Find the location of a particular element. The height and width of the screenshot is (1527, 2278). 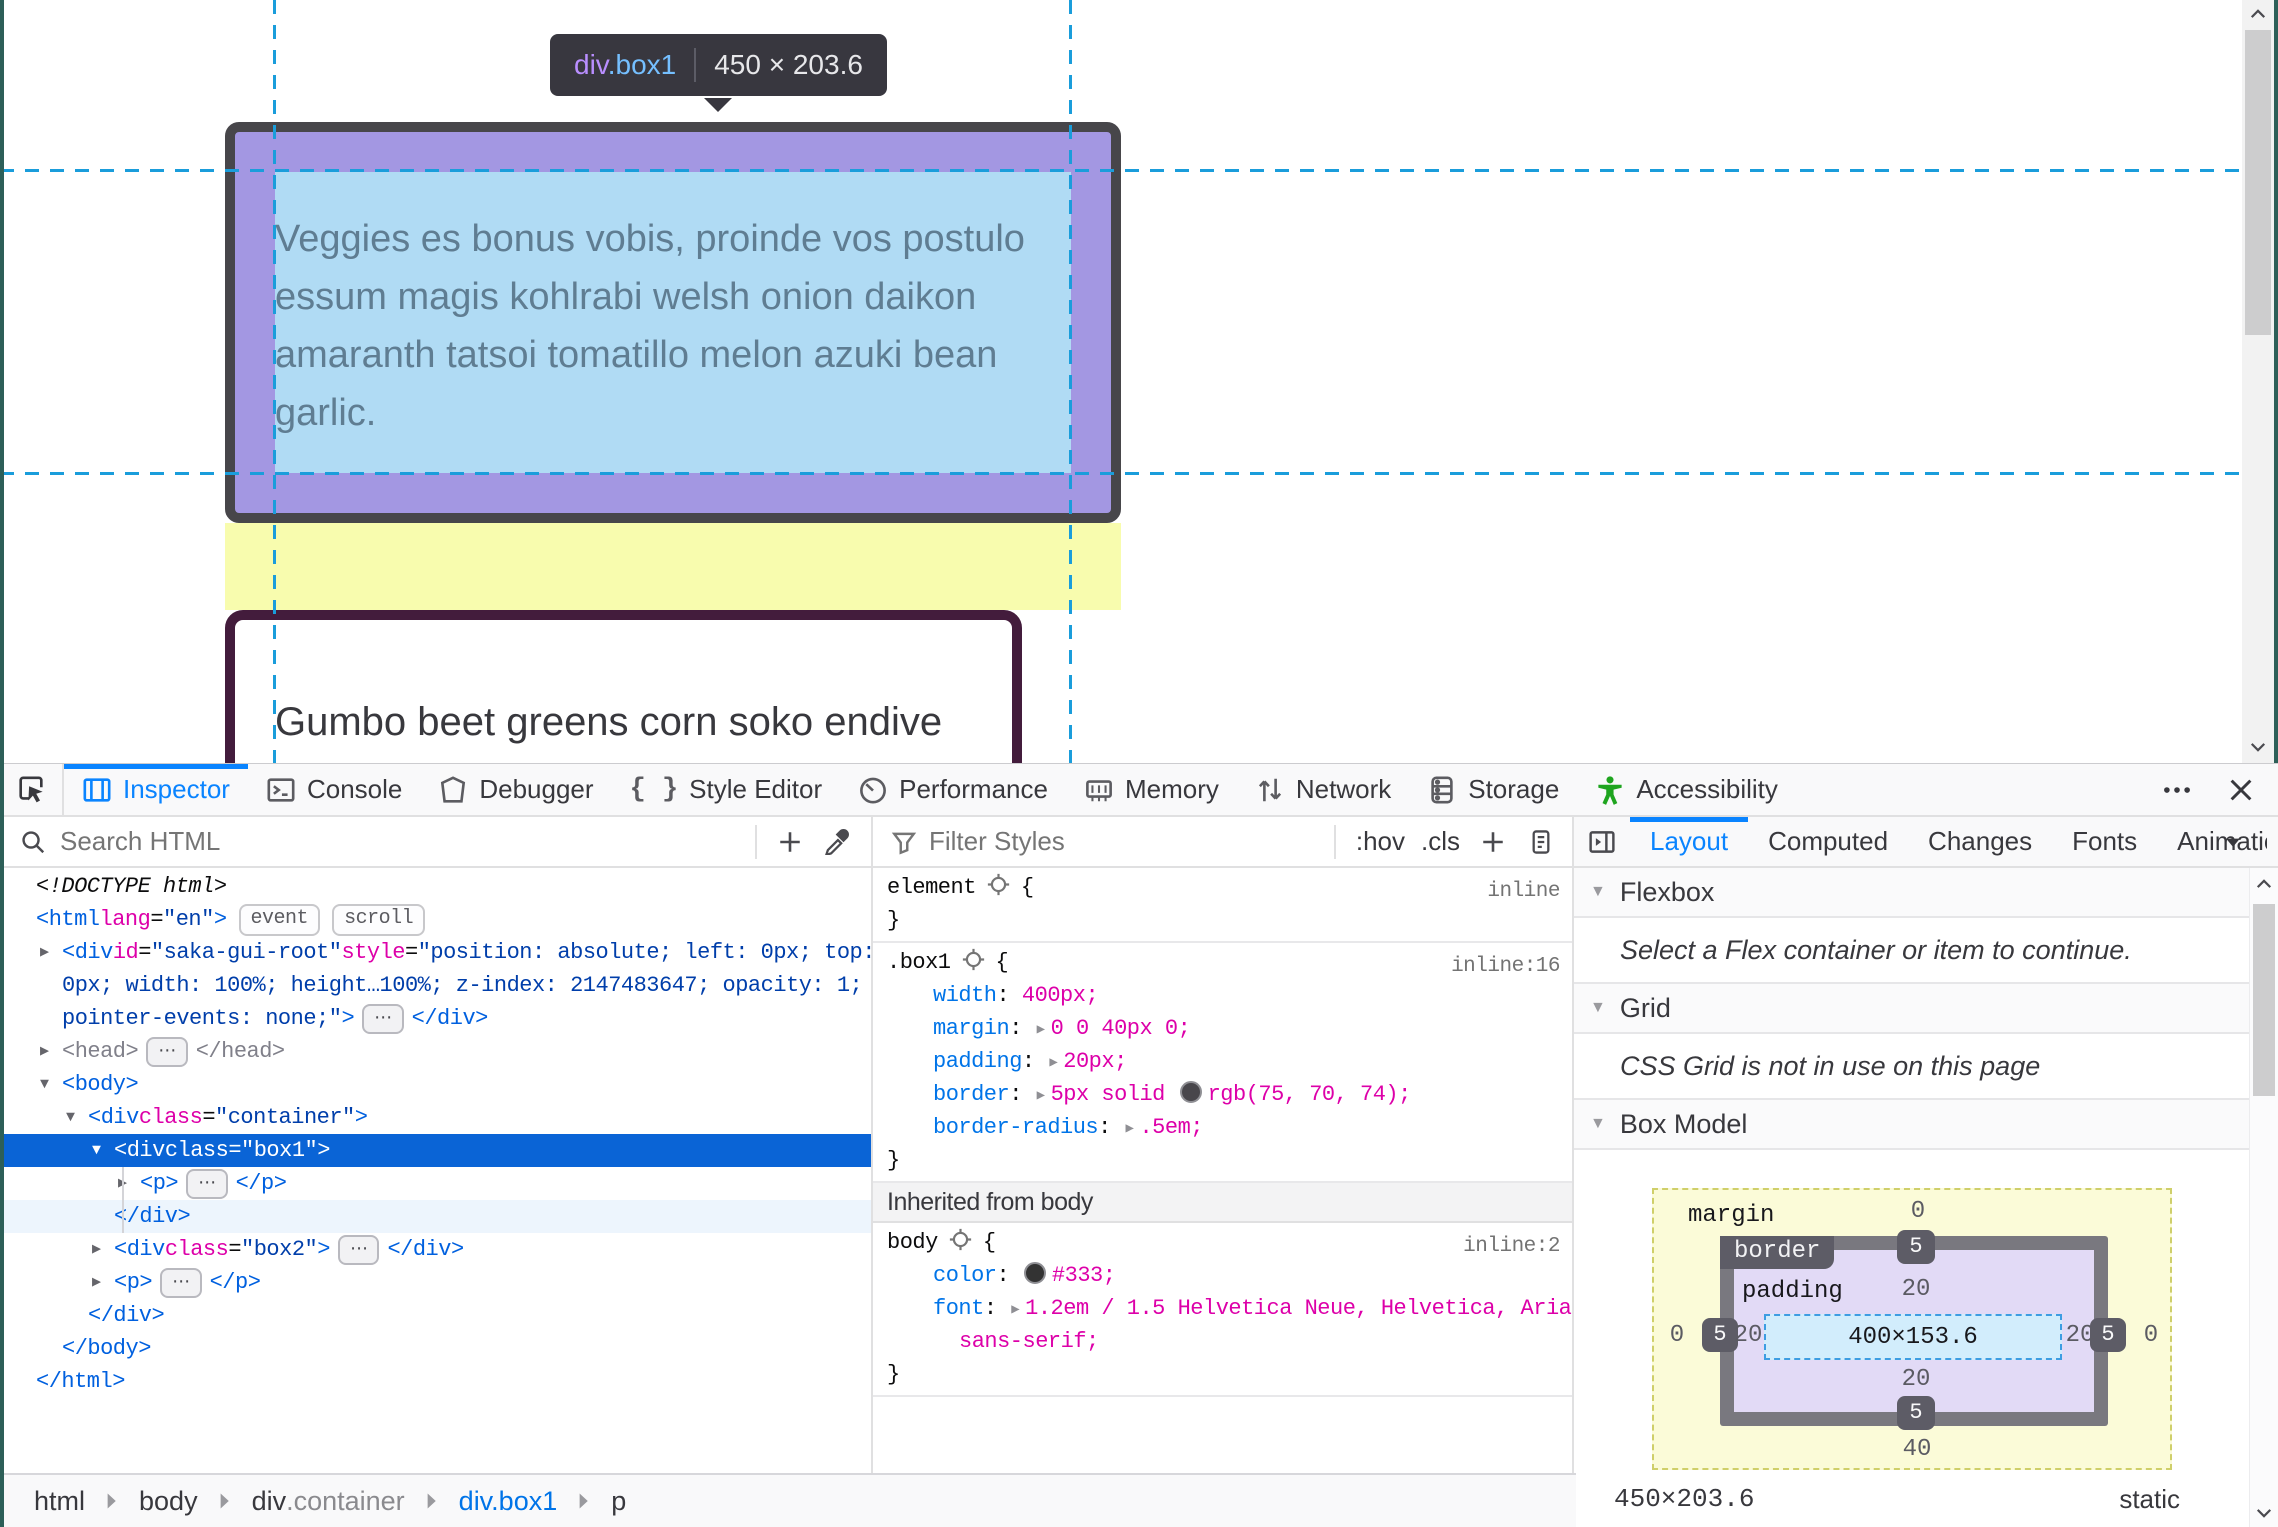

tab-performance: Performance is located at coordinates (953, 789).